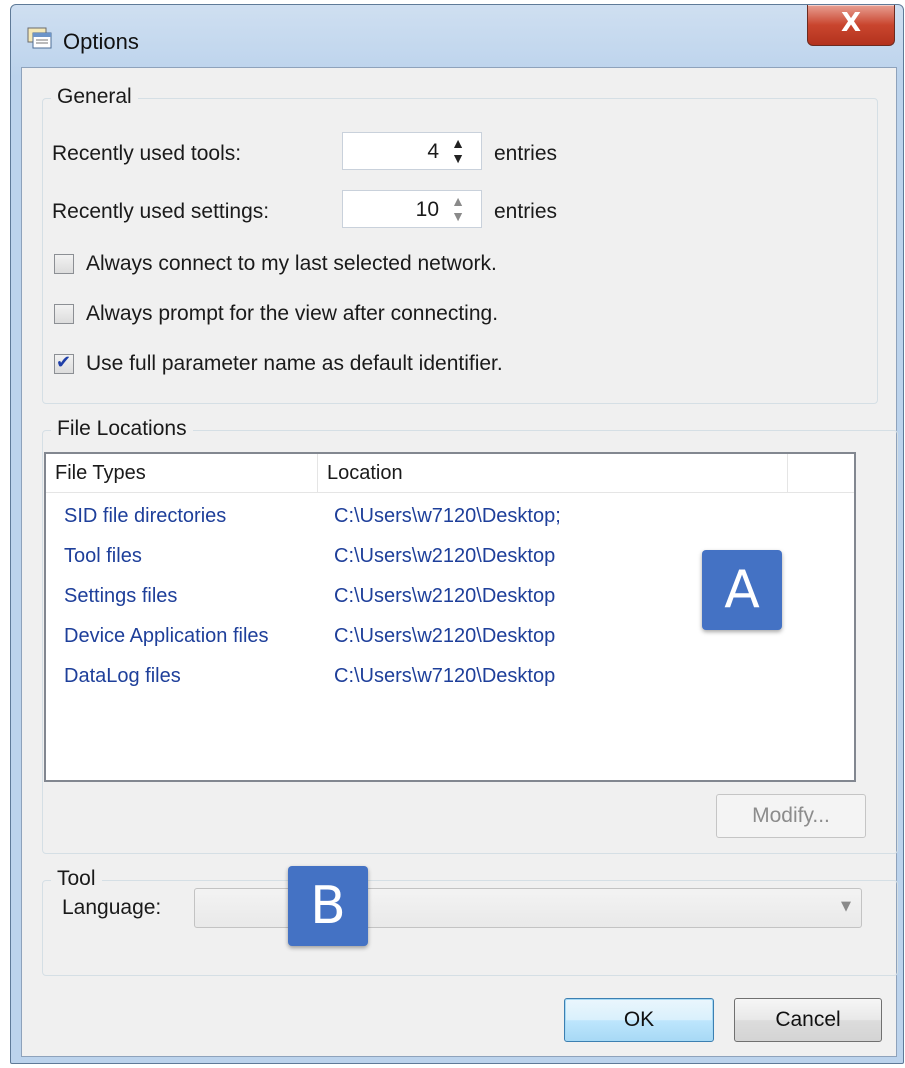  I want to click on file-type-cell: SID file directories, so click(145, 516).